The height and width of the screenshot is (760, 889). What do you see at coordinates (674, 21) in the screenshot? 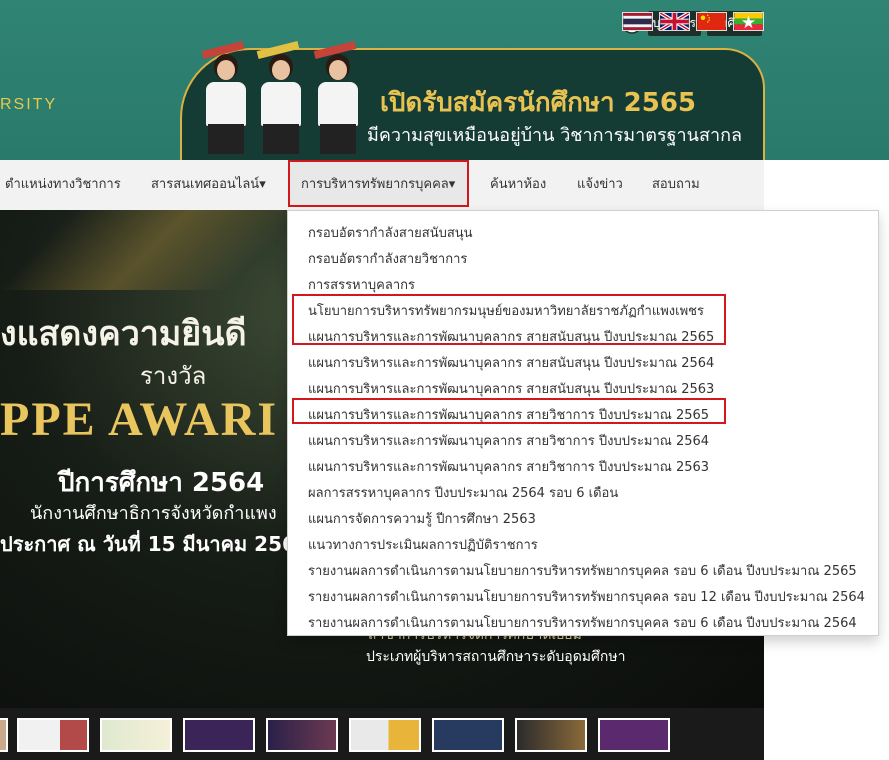
I see `uk-flag-icon` at bounding box center [674, 21].